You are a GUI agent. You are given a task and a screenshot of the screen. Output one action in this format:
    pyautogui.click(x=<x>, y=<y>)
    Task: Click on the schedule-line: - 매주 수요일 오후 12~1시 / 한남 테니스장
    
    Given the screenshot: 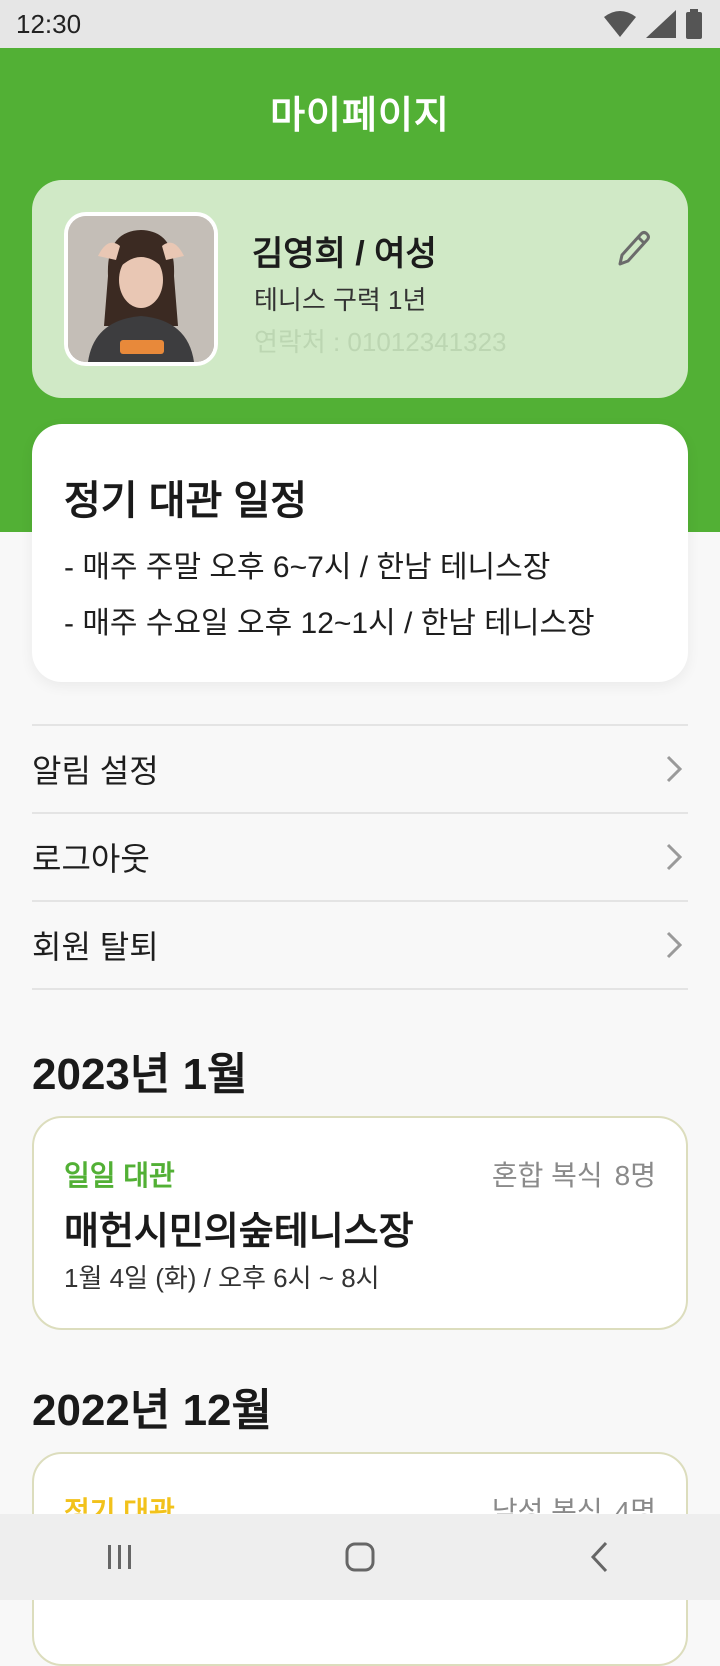 What is the action you would take?
    pyautogui.click(x=329, y=623)
    